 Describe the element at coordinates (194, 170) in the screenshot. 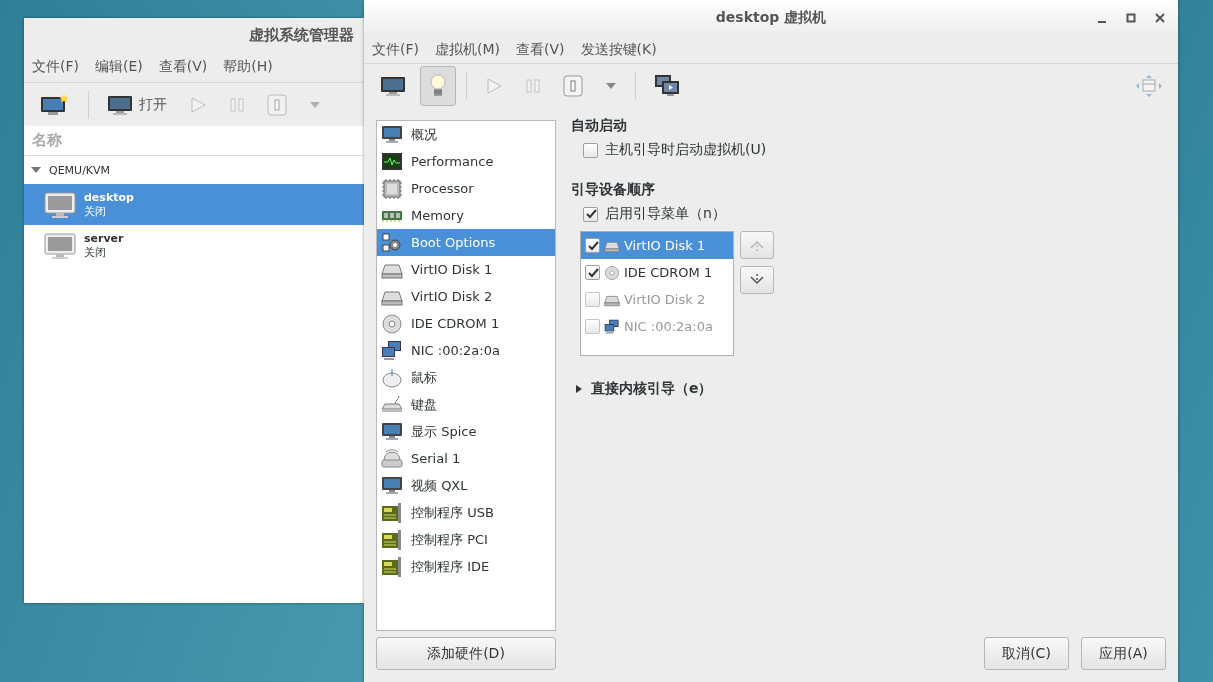

I see `connection-row: QEMU/KVM` at that location.